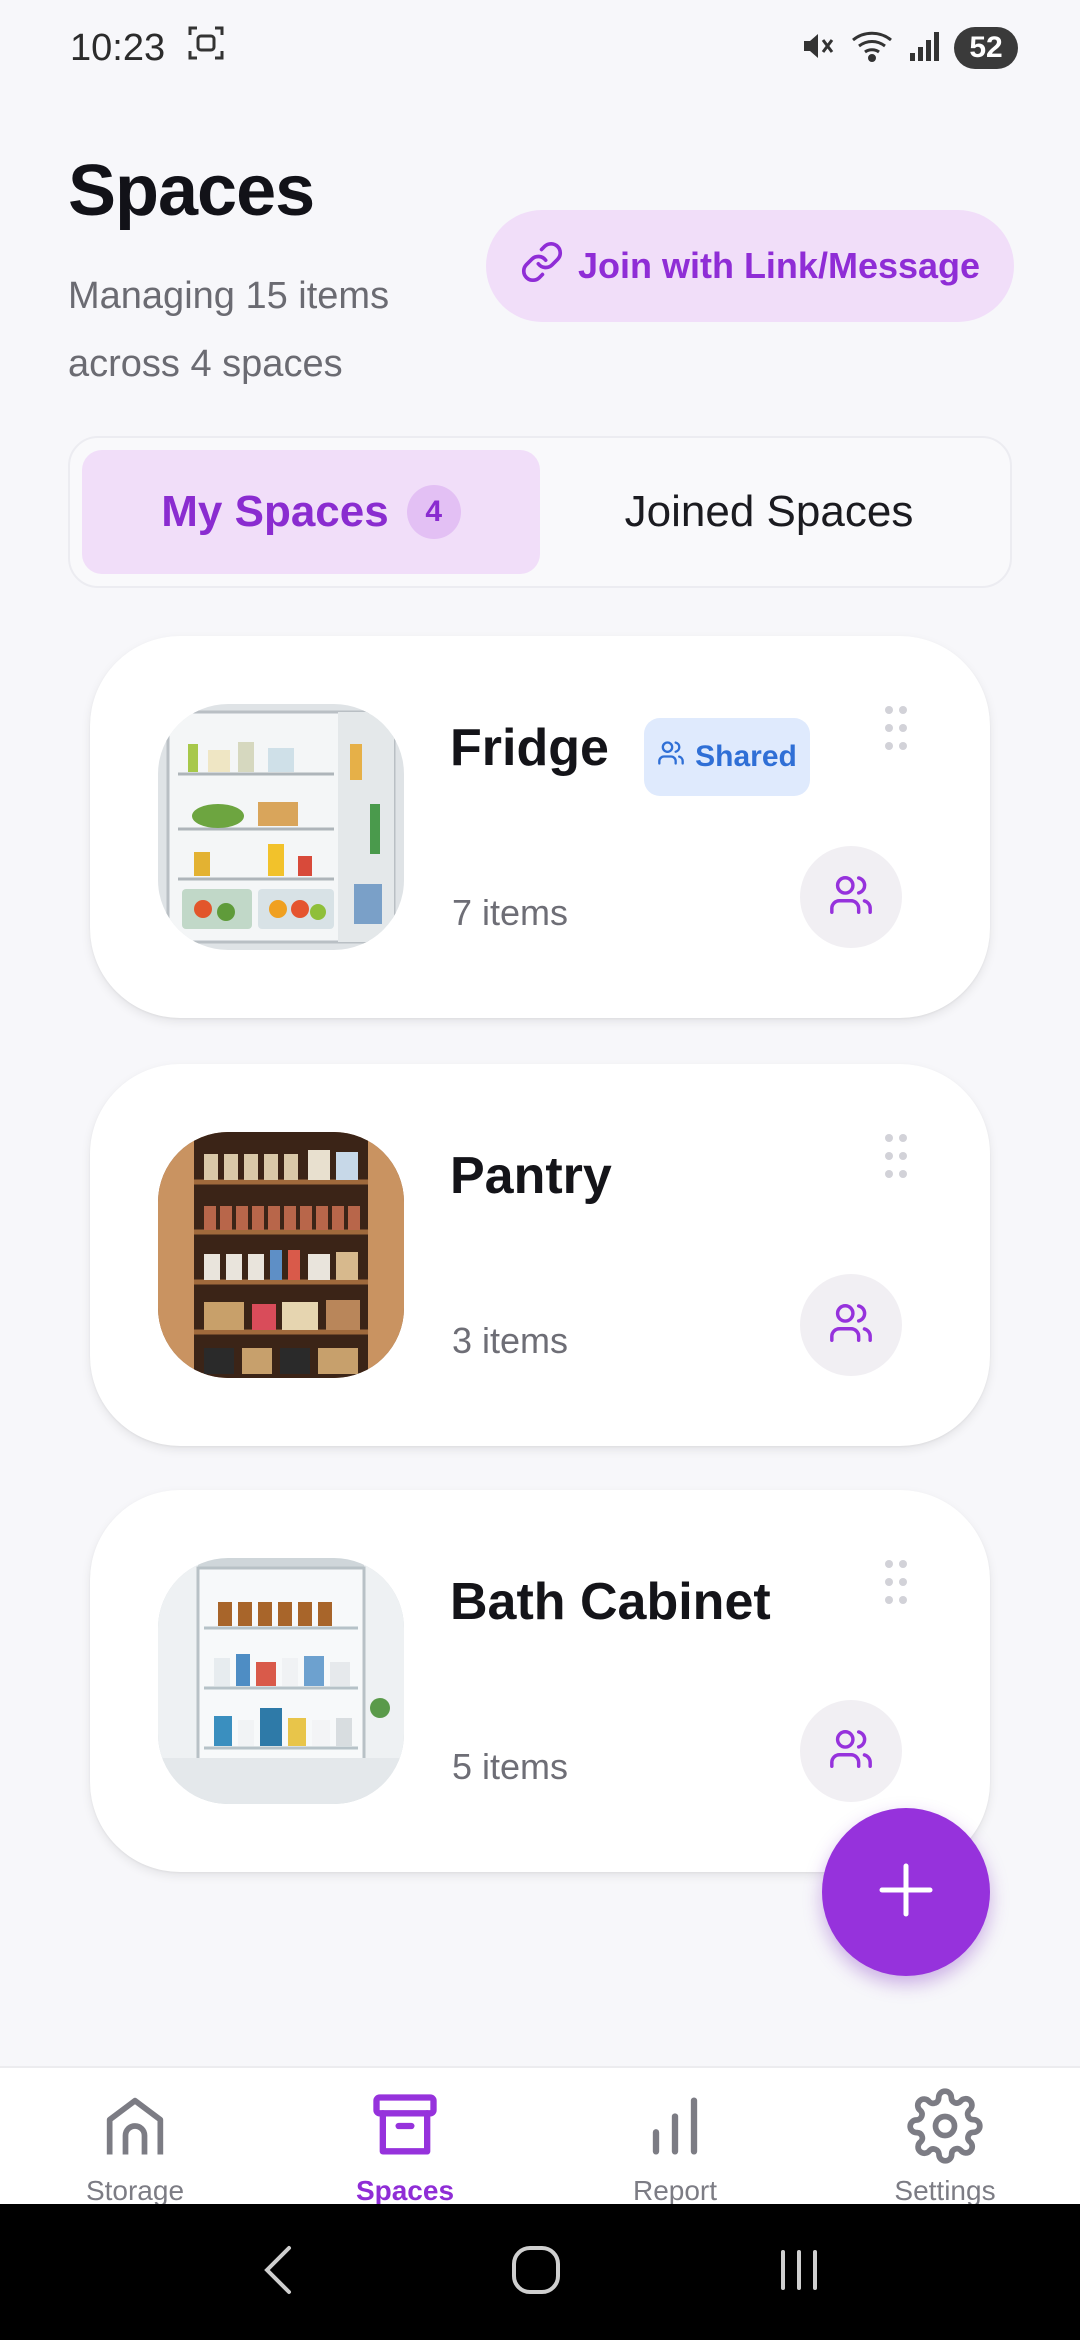 This screenshot has height=2340, width=1080. I want to click on home-icon, so click(135, 2129).